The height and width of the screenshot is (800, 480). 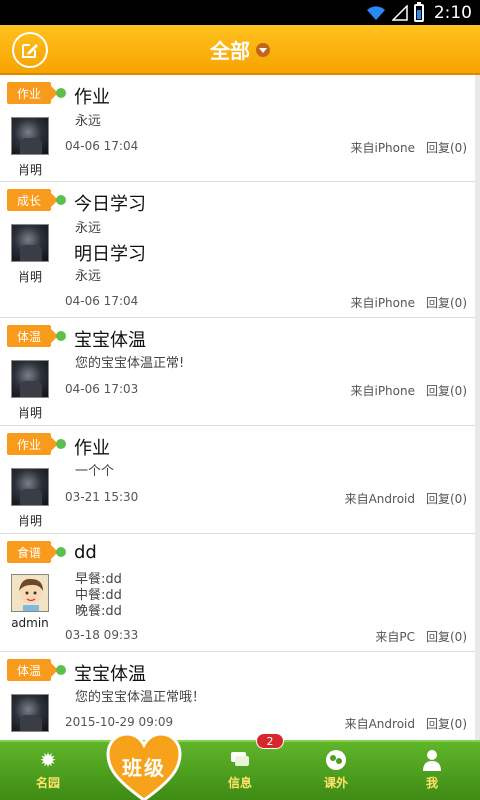 I want to click on nav-item-kewai: 课外, so click(x=336, y=771).